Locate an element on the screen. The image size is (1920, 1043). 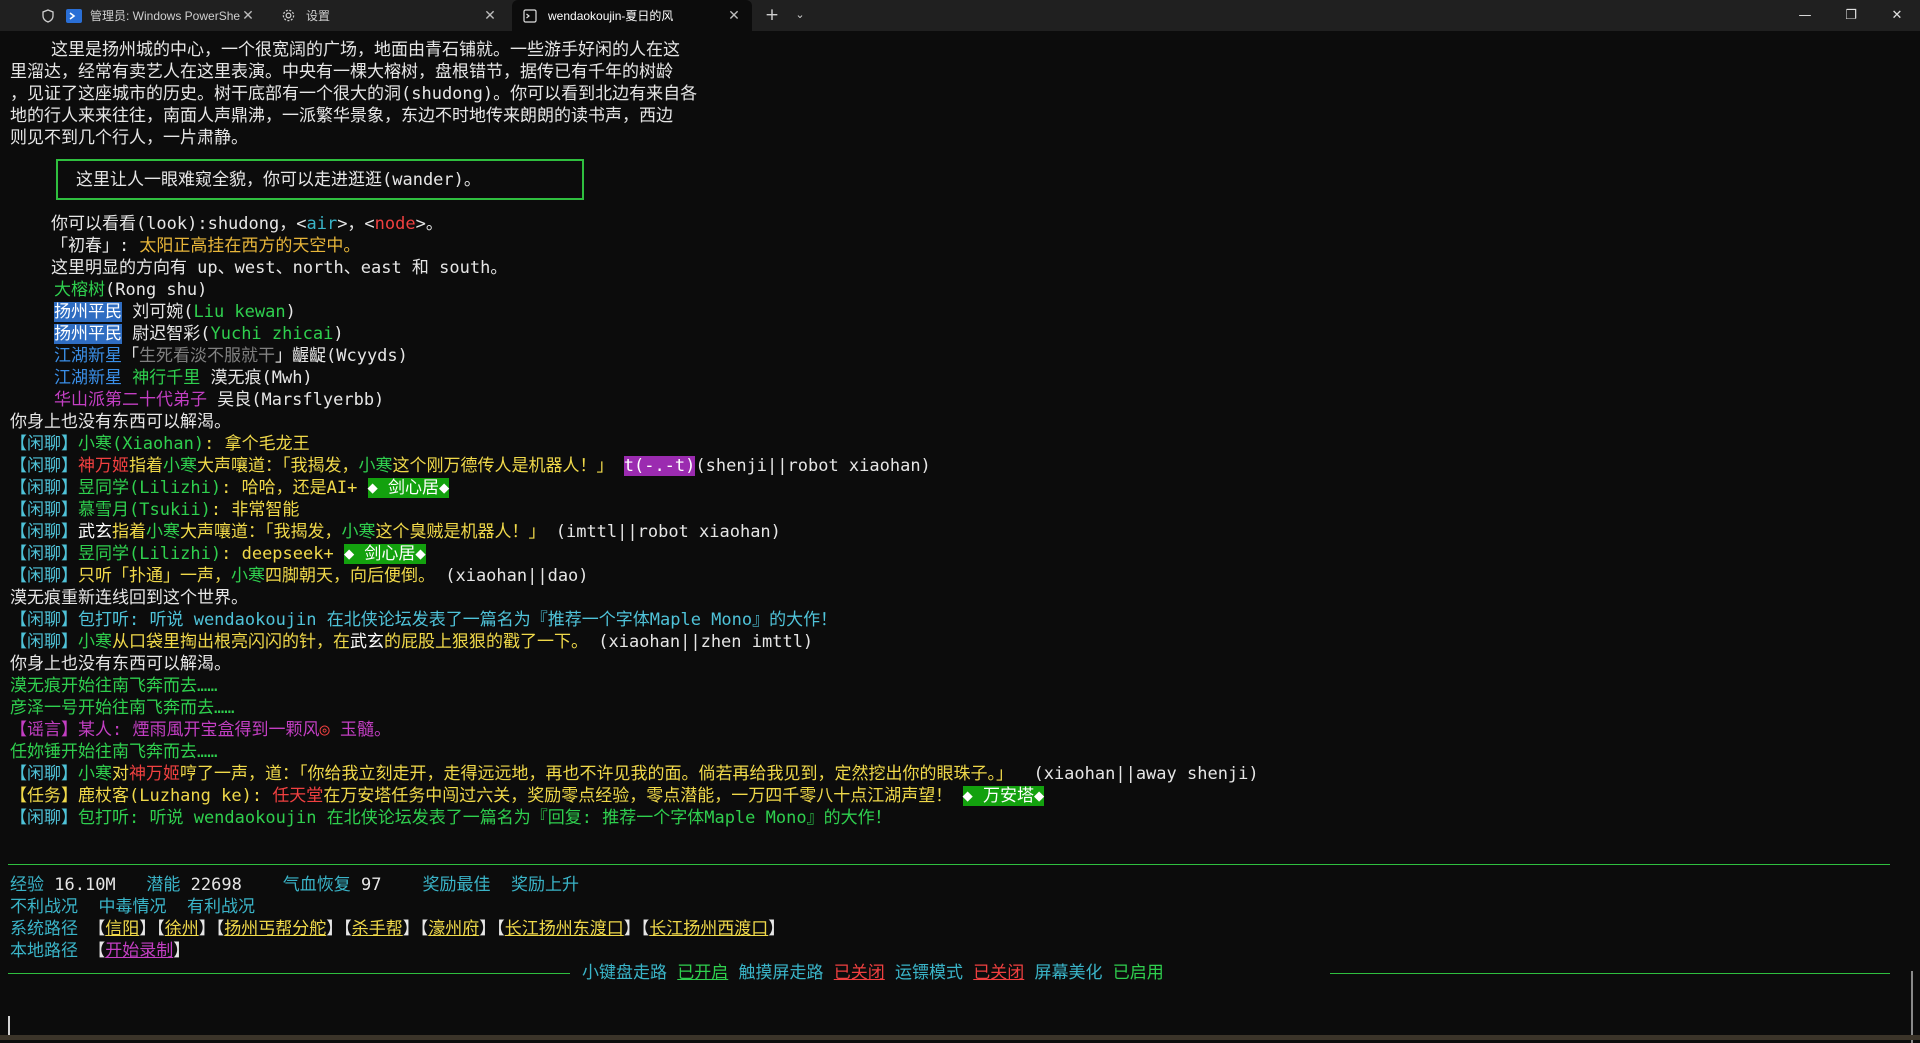
system-message: 漠无痕重新连线回到这个世界。 is located at coordinates (129, 598).